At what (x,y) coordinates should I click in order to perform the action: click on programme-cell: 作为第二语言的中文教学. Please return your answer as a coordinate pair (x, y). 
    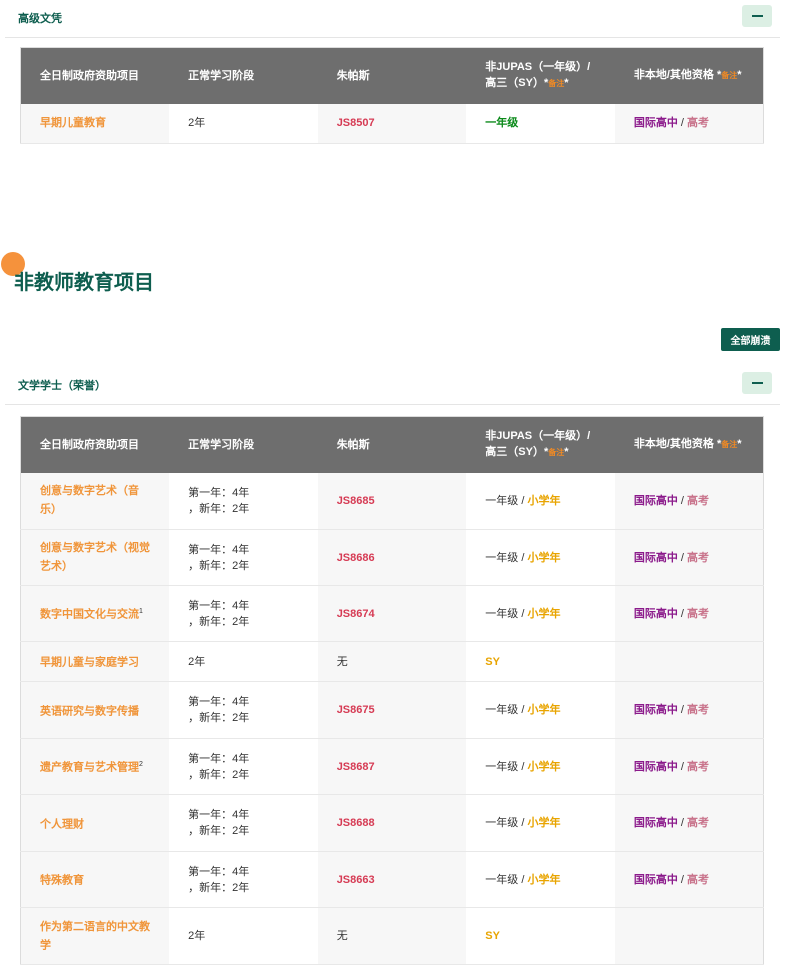
    Looking at the image, I should click on (95, 936).